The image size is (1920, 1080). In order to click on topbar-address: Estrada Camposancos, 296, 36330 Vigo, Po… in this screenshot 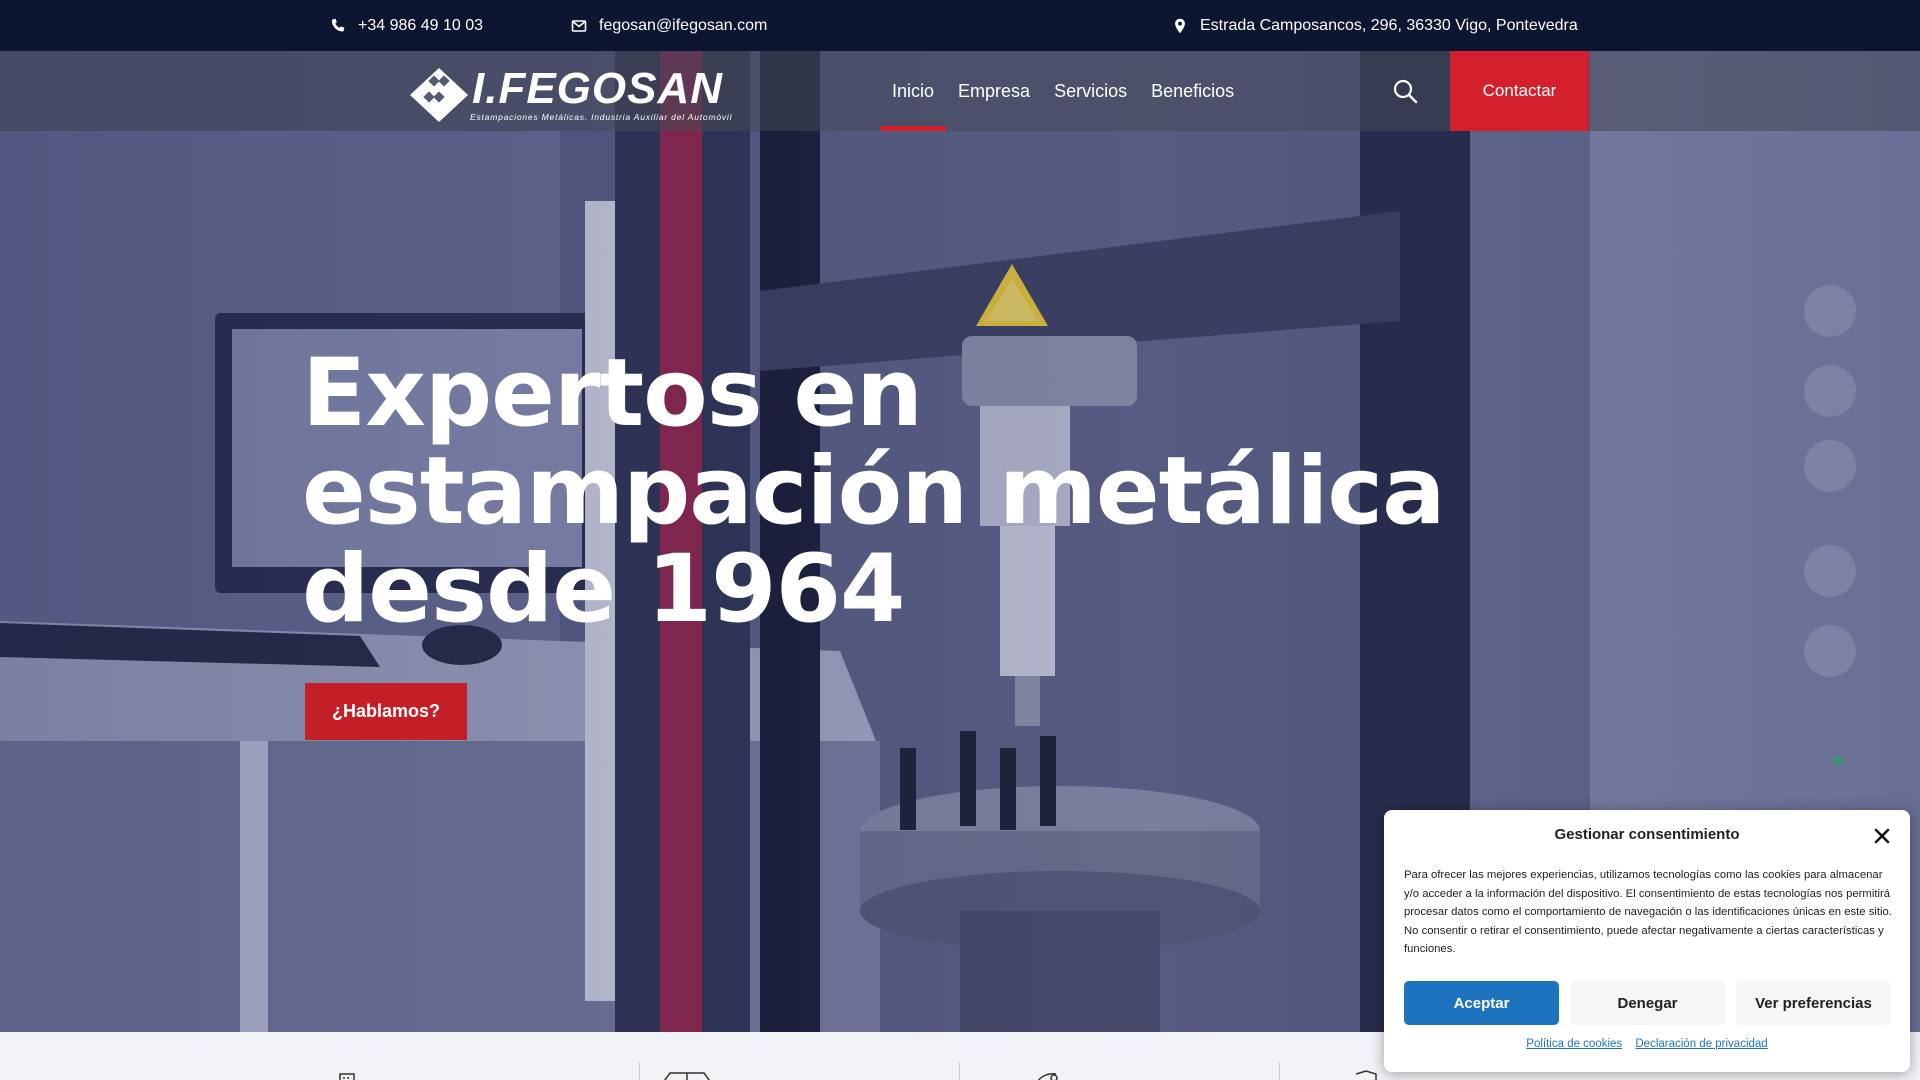, I will do `click(1375, 25)`.